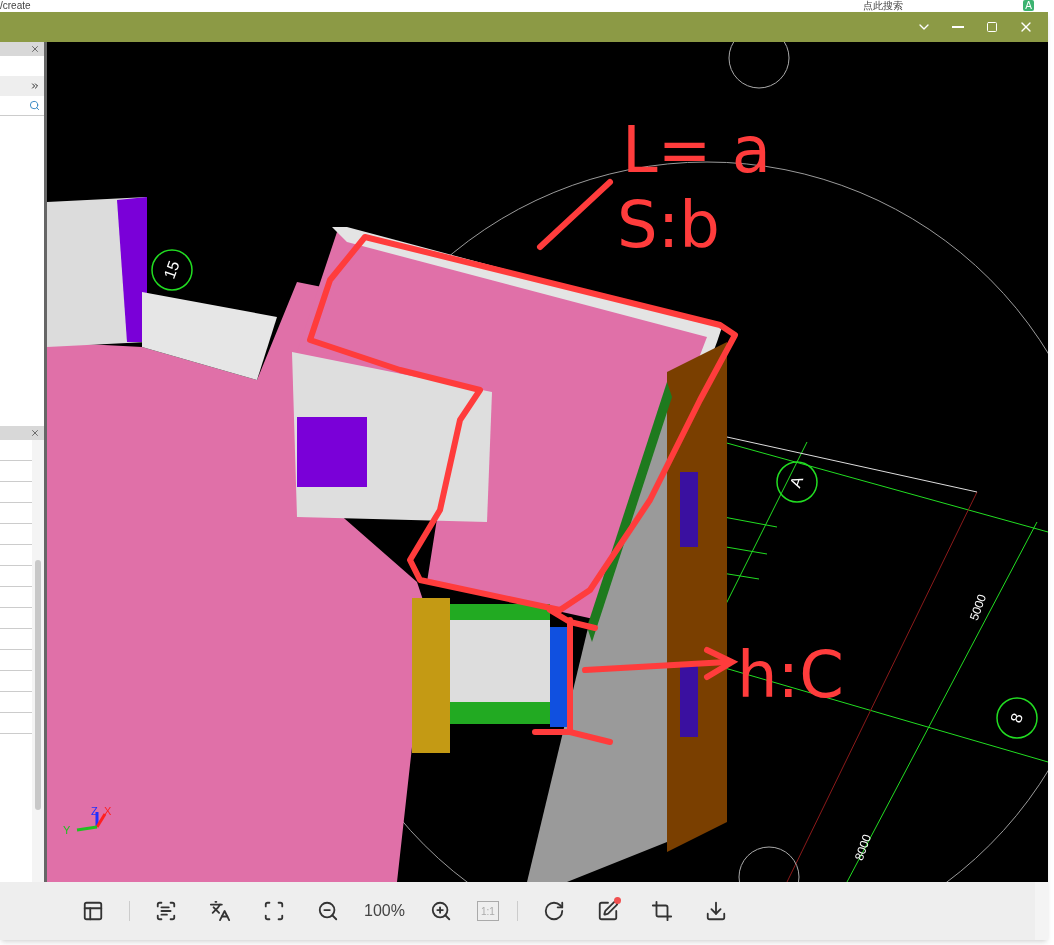 The height and width of the screenshot is (945, 1054). I want to click on download-icon, so click(715, 911).